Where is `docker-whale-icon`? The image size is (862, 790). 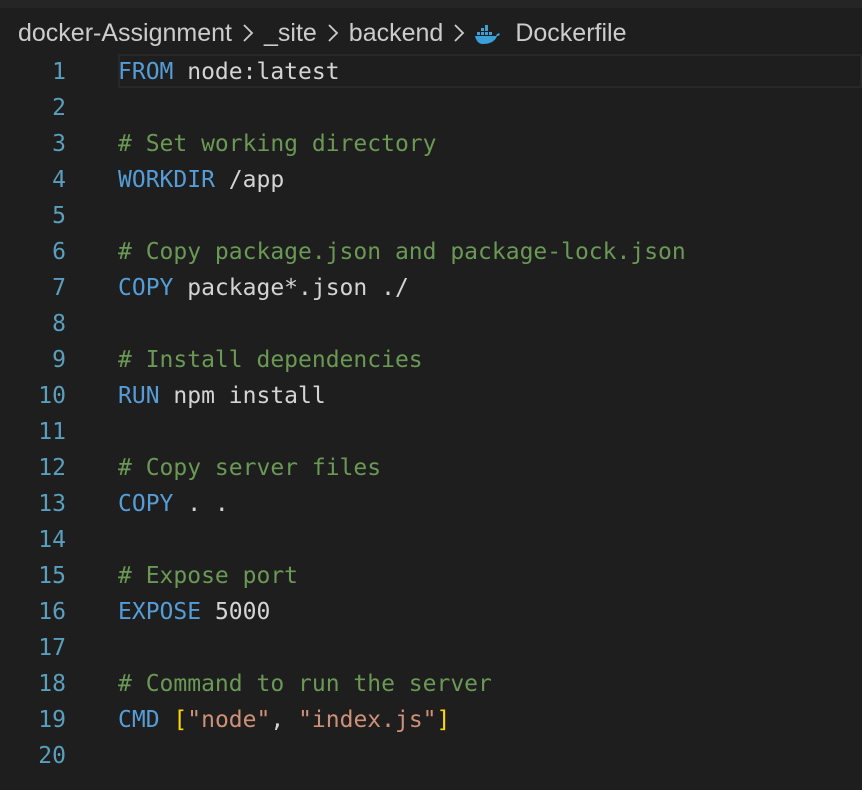
docker-whale-icon is located at coordinates (488, 33).